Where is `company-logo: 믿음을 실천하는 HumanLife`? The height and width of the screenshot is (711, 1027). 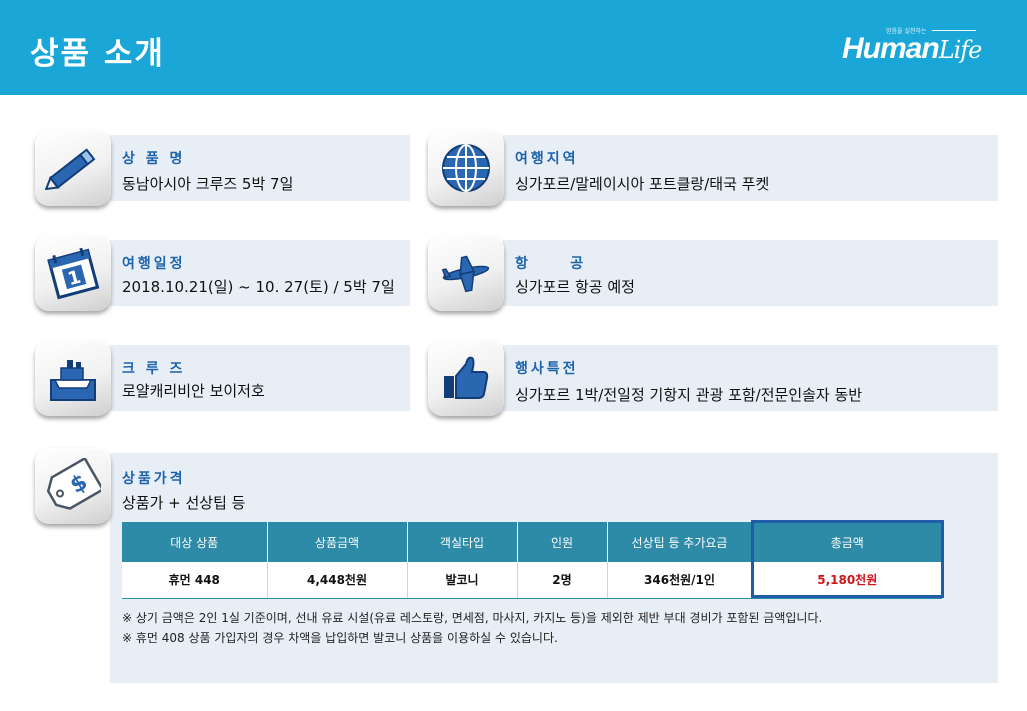 company-logo: 믿음을 실천하는 HumanLife is located at coordinates (917, 49).